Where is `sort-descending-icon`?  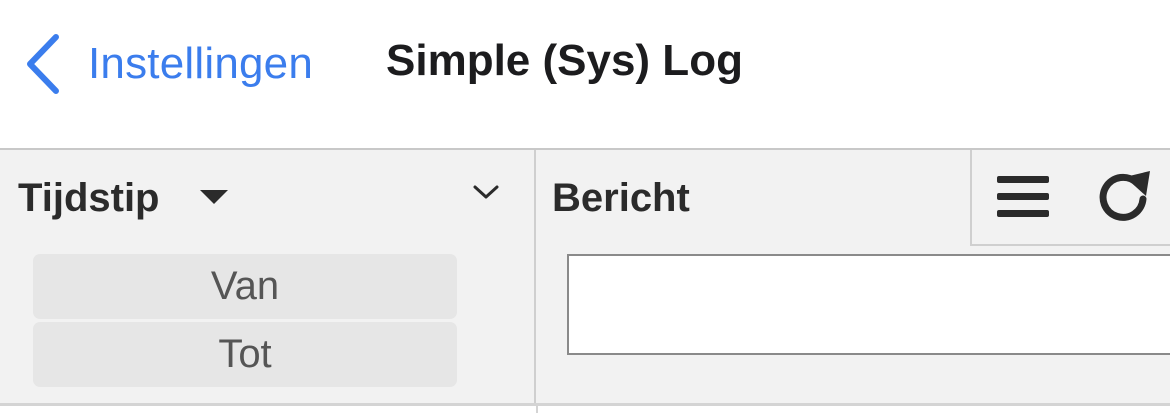
sort-descending-icon is located at coordinates (214, 197).